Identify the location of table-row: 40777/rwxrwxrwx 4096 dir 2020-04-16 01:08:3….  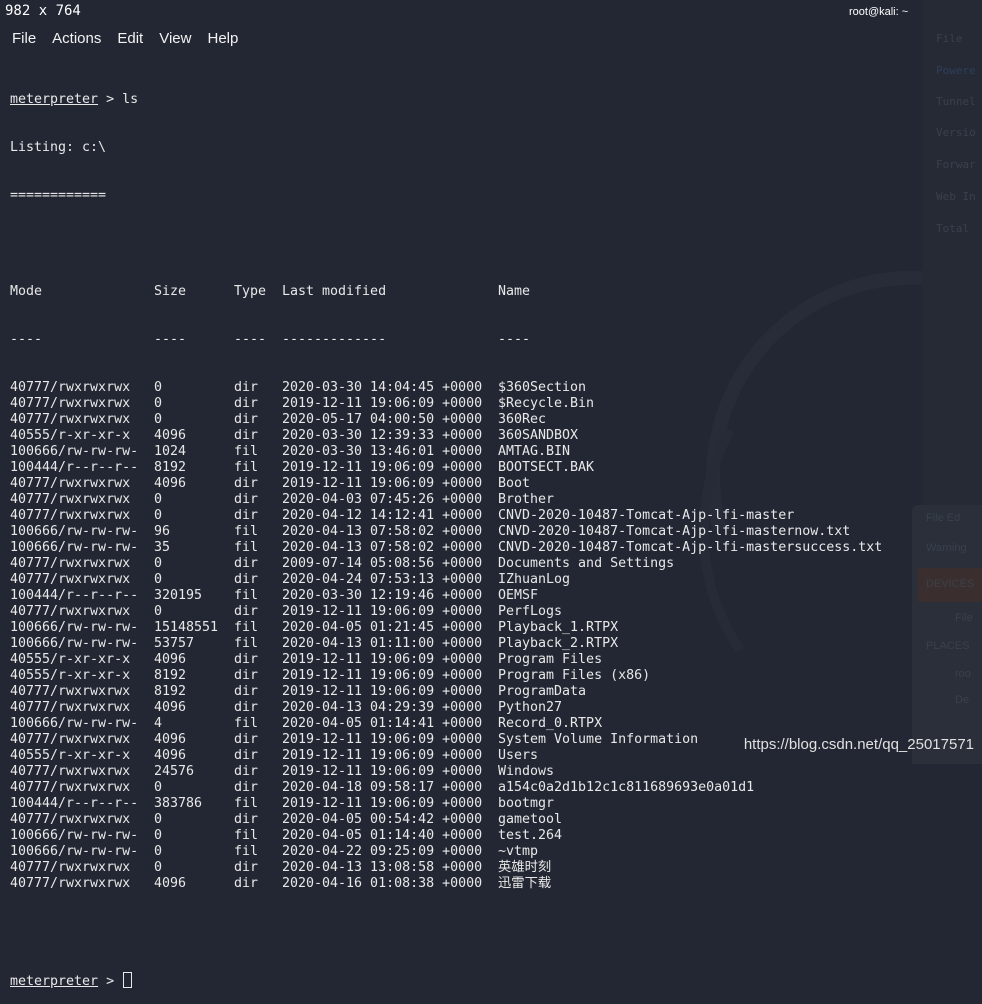
(460, 884).